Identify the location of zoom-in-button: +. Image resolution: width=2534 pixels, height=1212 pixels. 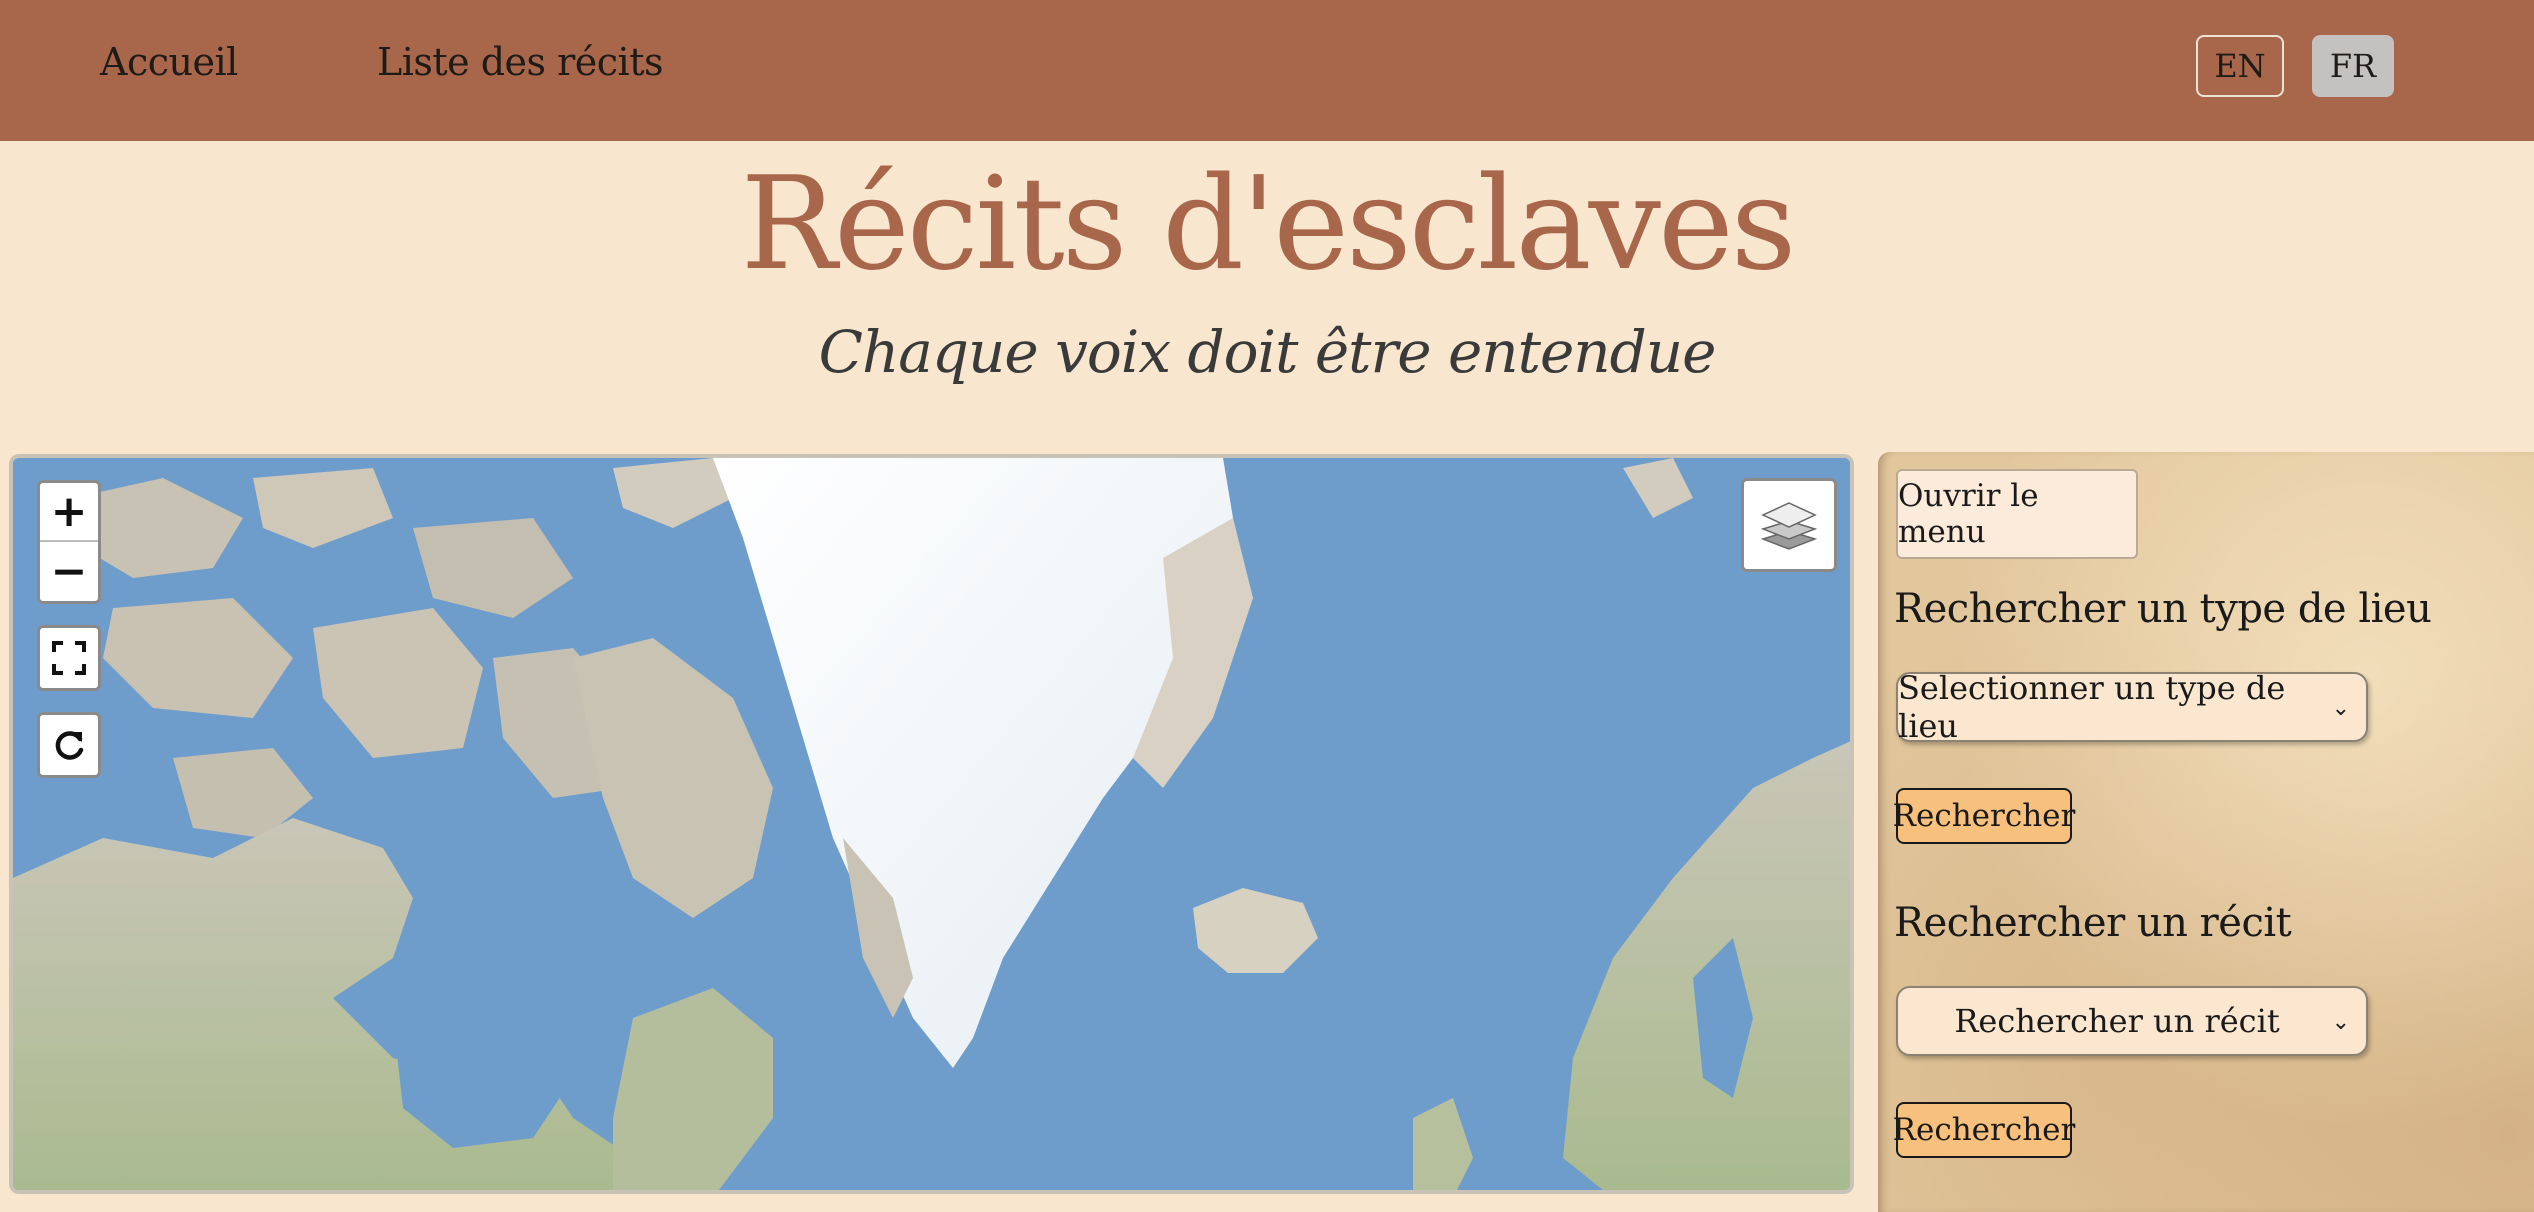
(69, 512).